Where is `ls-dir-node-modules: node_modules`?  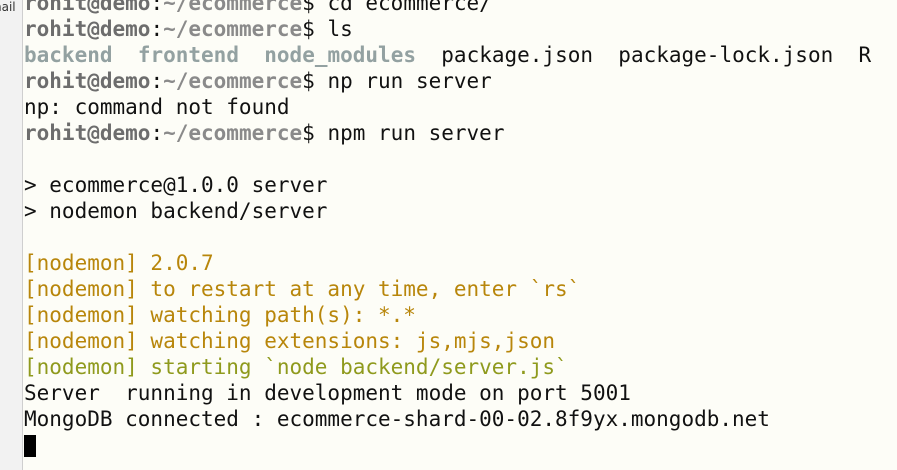 ls-dir-node-modules: node_modules is located at coordinates (340, 55).